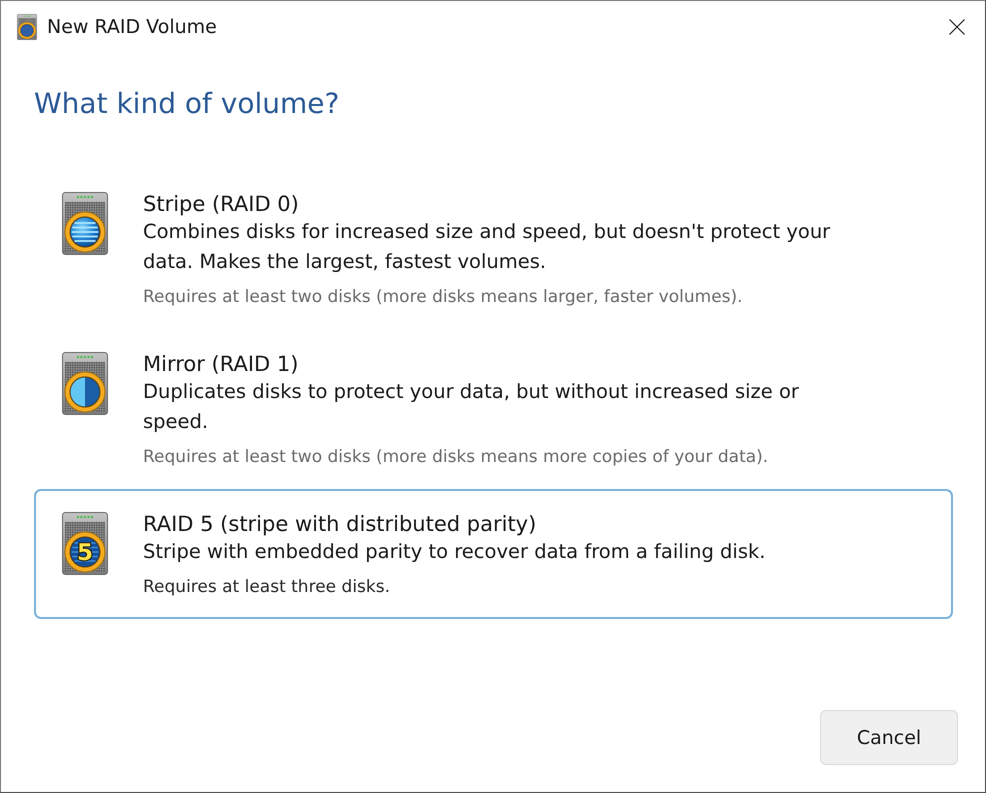 Image resolution: width=986 pixels, height=793 pixels. I want to click on option-description: Stripe with embedded parity to recover data from a failing disk., so click(454, 552).